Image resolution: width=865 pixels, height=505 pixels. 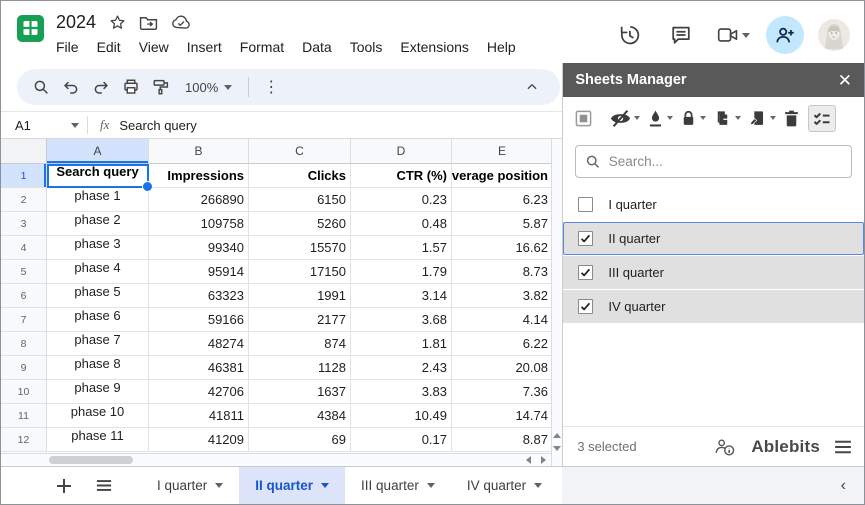 What do you see at coordinates (502, 392) in the screenshot?
I see `cell-E10: 7.36` at bounding box center [502, 392].